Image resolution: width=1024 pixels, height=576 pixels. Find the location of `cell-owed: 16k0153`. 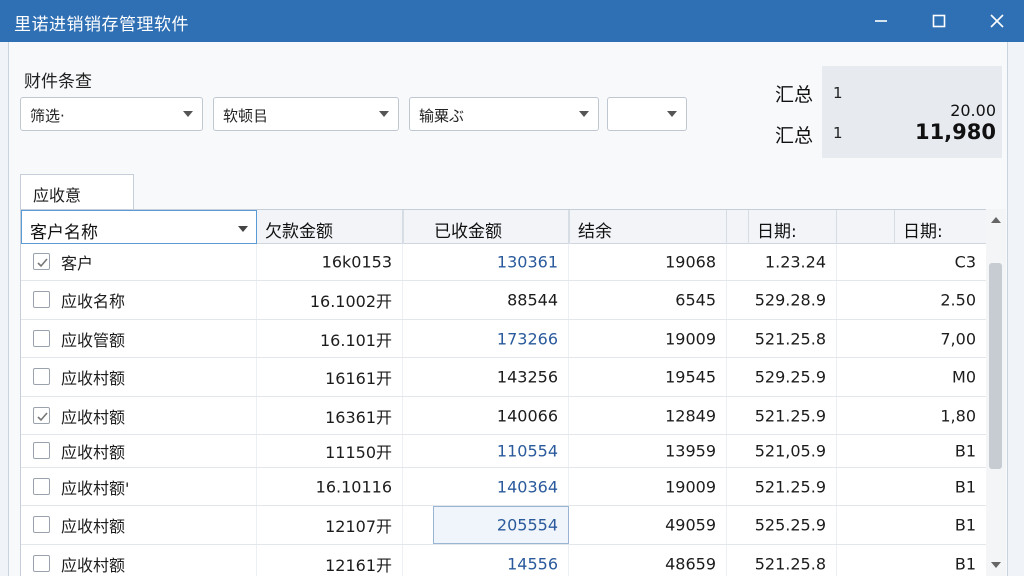

cell-owed: 16k0153 is located at coordinates (330, 262).